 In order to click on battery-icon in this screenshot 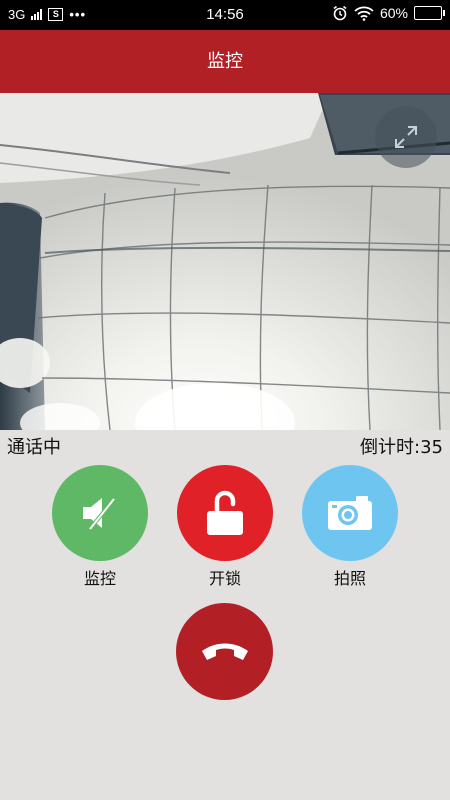, I will do `click(429, 13)`.